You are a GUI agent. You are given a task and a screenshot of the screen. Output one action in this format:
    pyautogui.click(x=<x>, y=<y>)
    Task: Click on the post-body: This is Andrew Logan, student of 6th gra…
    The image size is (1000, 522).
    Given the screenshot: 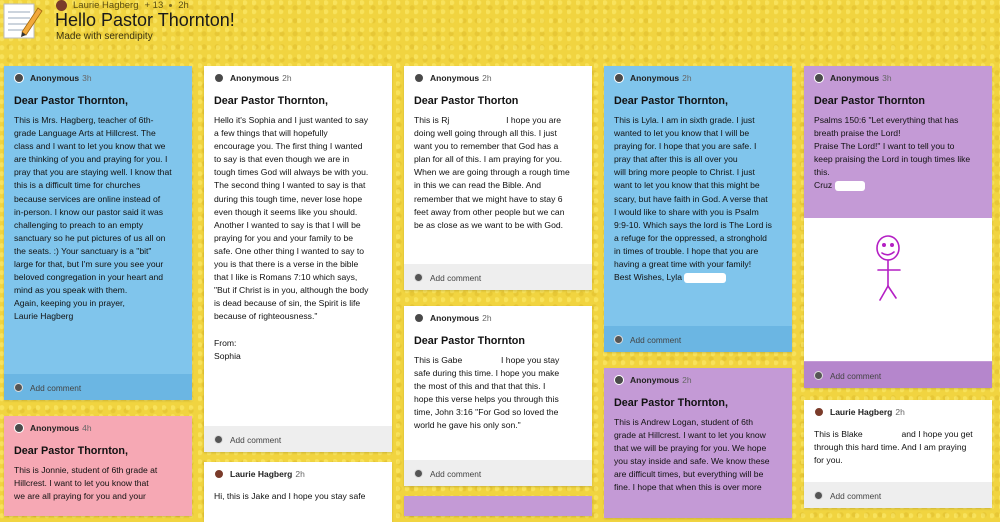 What is the action you would take?
    pyautogui.click(x=692, y=455)
    